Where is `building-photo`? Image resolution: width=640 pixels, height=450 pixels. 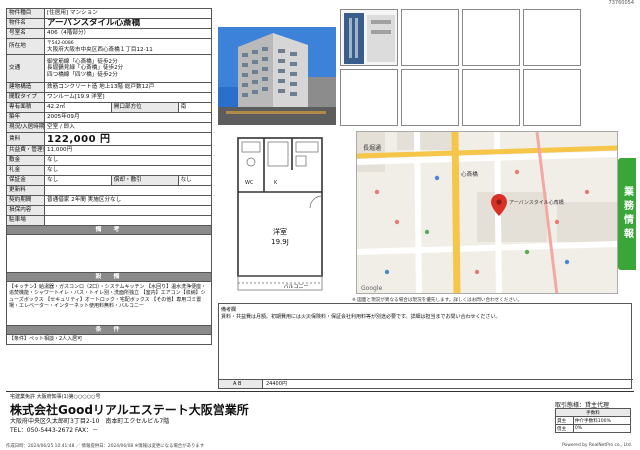 building-photo is located at coordinates (277, 76).